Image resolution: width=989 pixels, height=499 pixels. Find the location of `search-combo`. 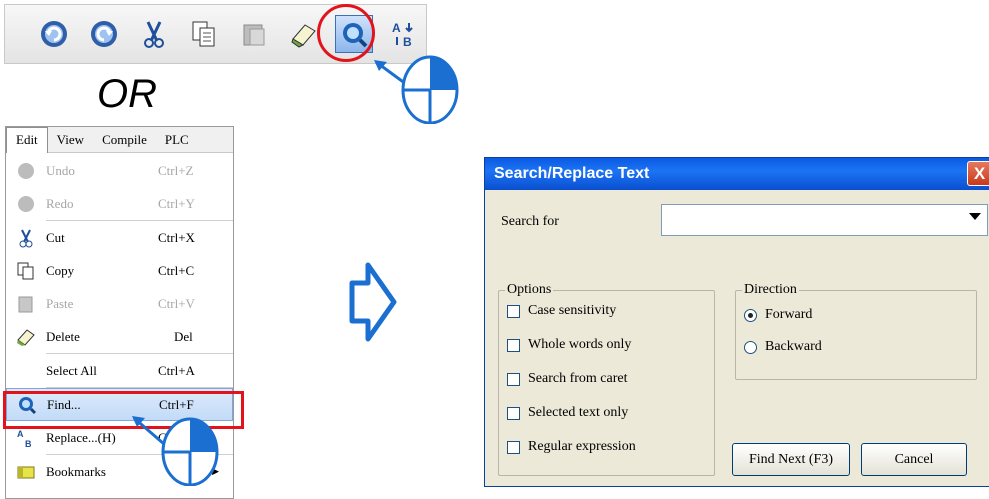

search-combo is located at coordinates (824, 220).